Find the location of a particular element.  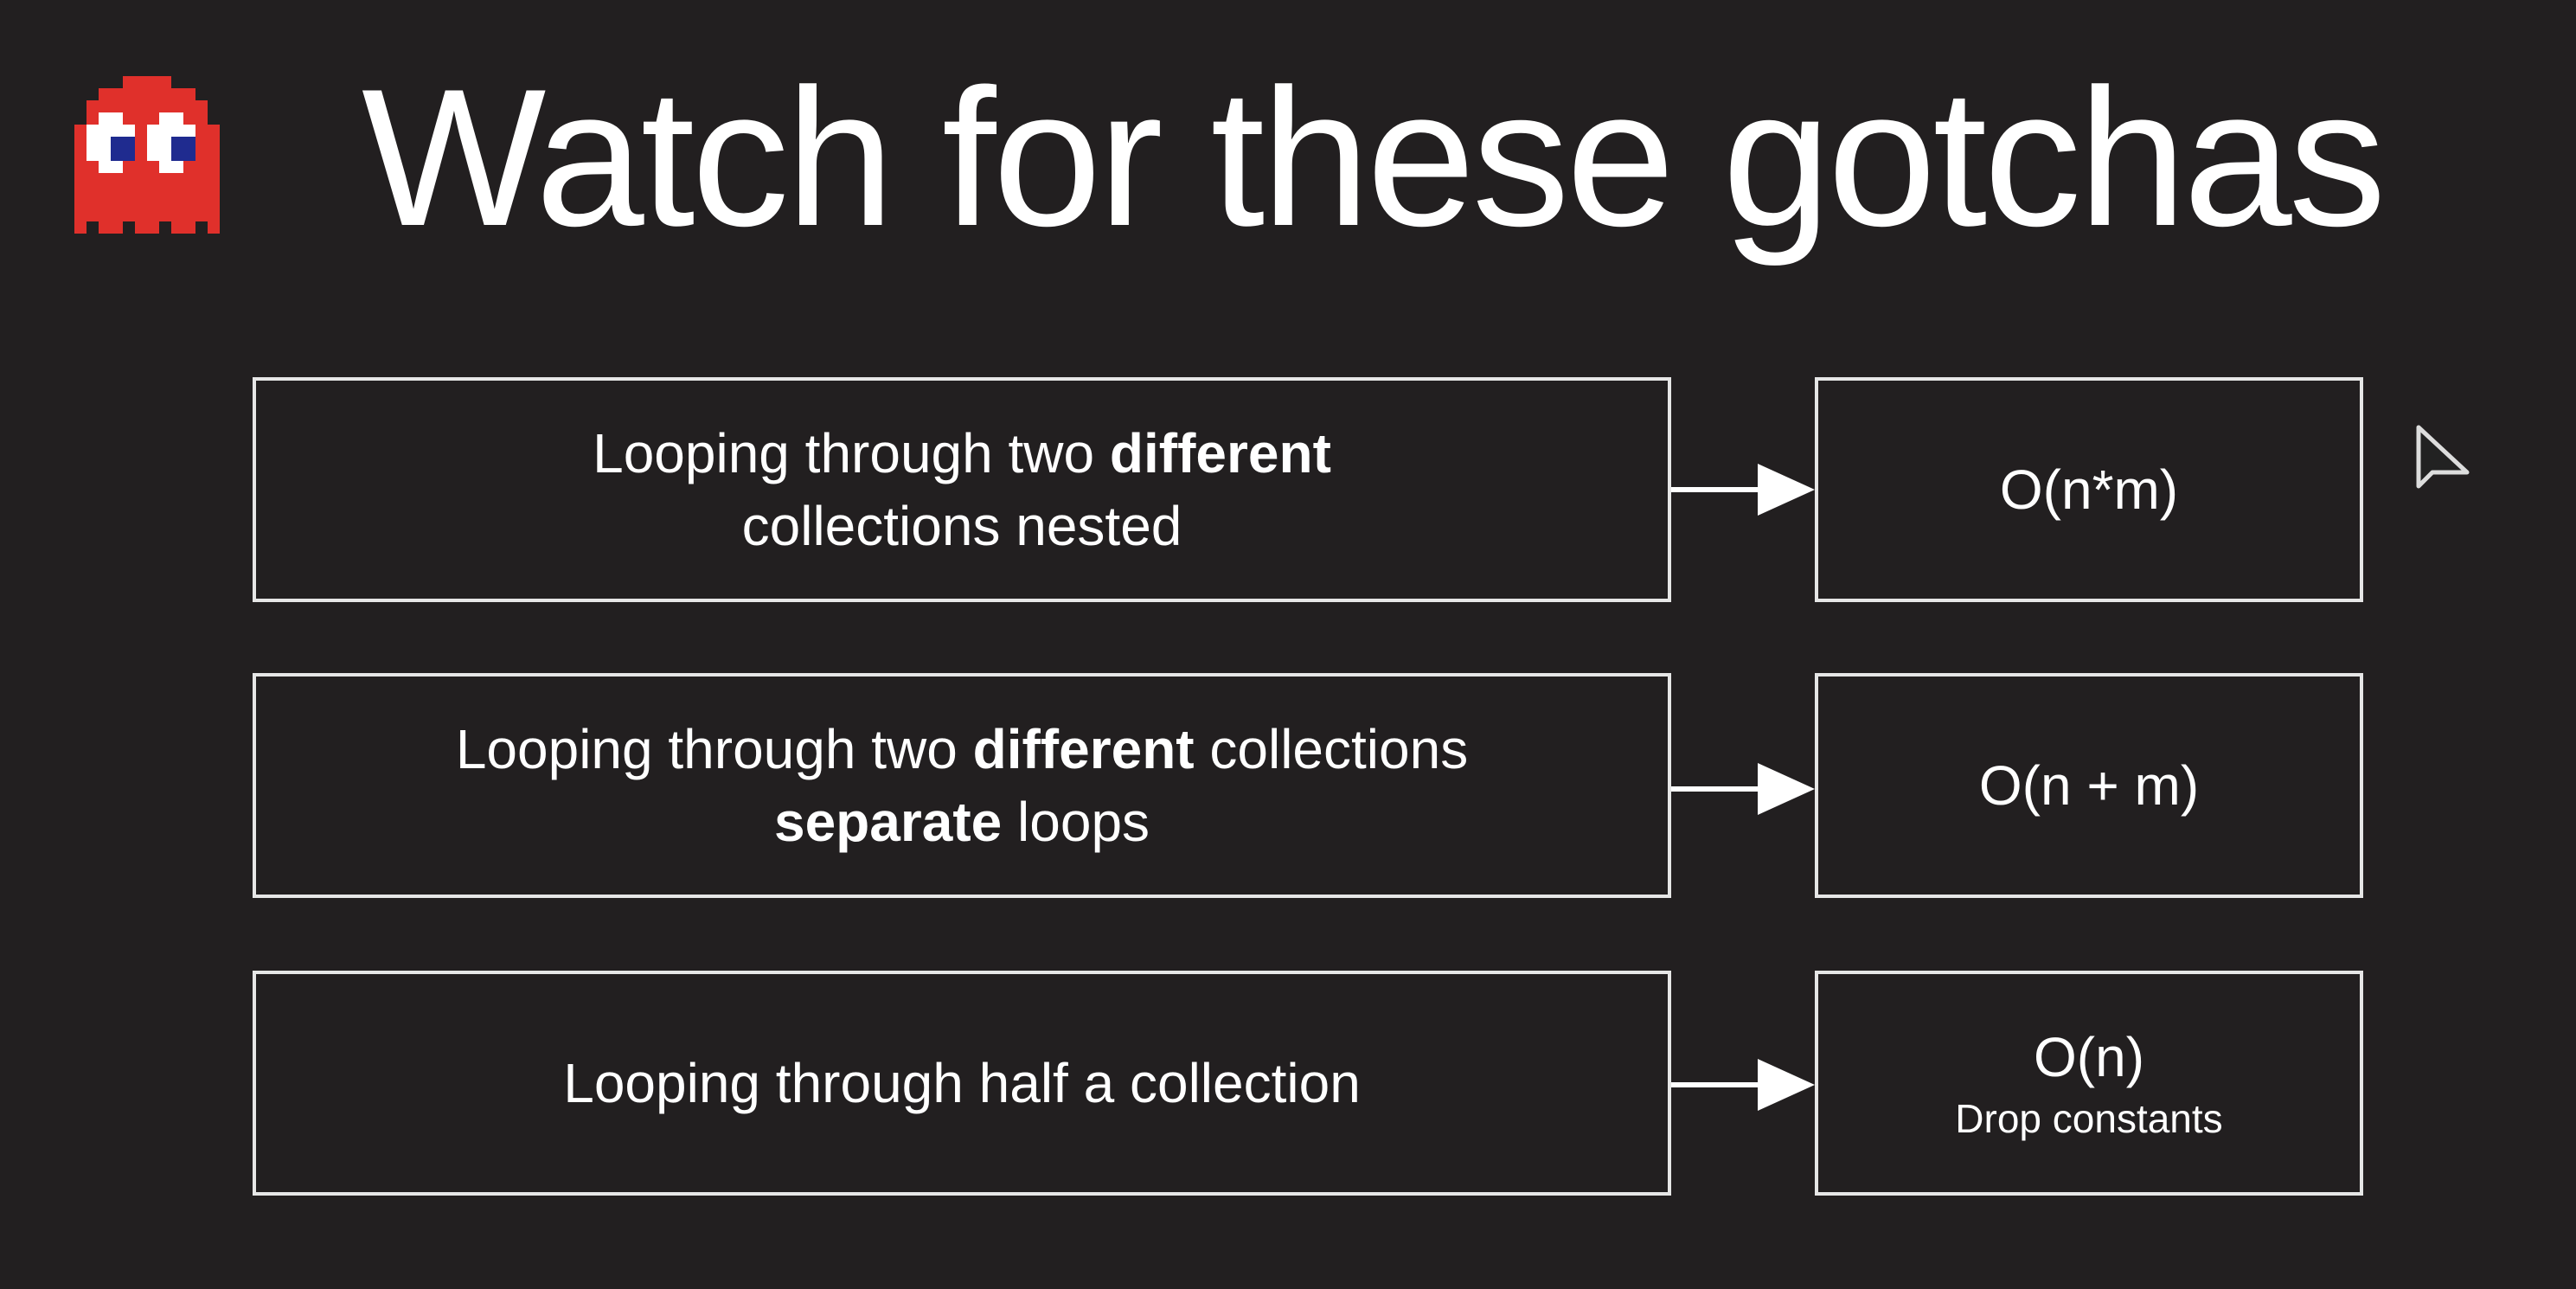

text: collections is located at coordinates (1331, 749).